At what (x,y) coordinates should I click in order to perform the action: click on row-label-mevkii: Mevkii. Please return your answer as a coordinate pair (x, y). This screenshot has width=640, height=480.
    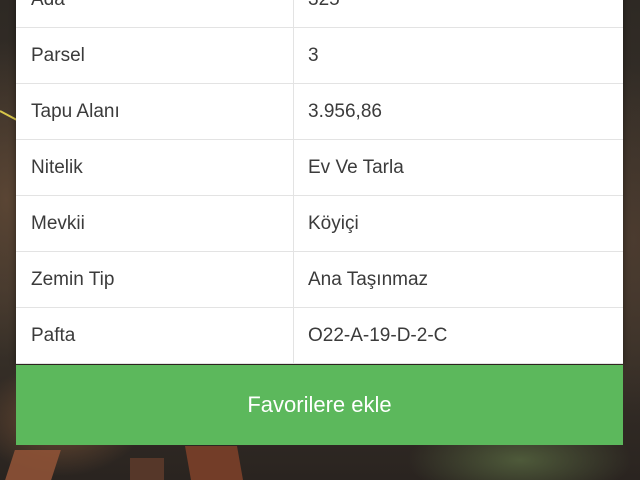
    Looking at the image, I should click on (155, 223).